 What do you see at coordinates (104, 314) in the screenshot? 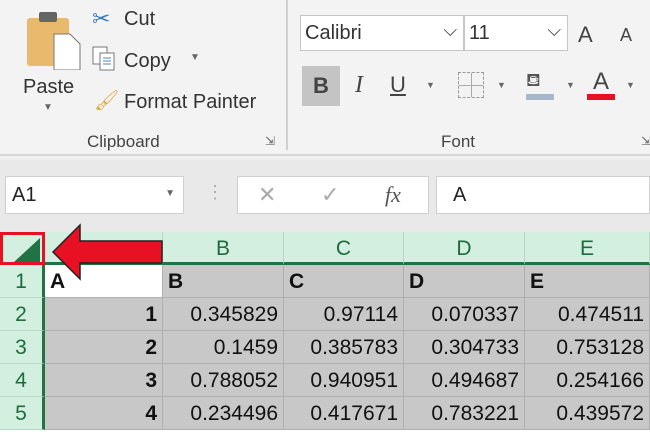
I see `cell: 1` at bounding box center [104, 314].